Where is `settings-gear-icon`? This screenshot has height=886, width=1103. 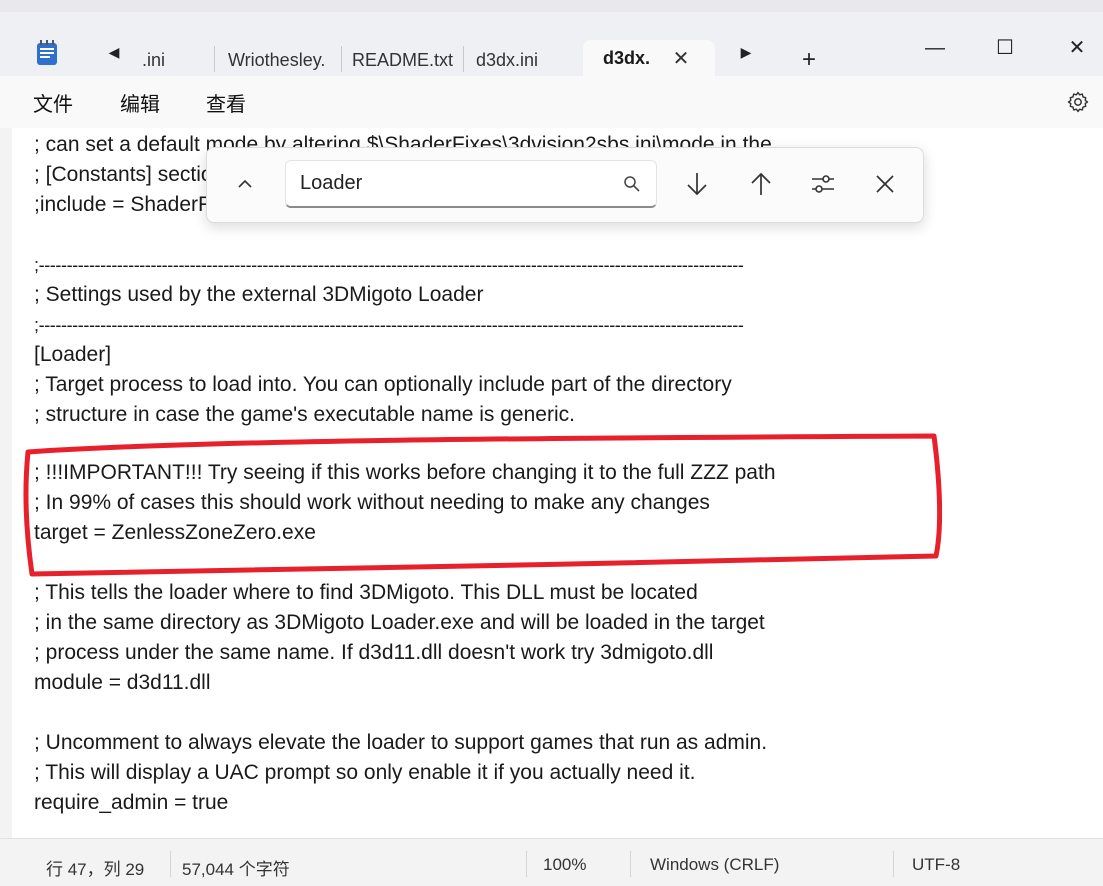
settings-gear-icon is located at coordinates (1078, 102).